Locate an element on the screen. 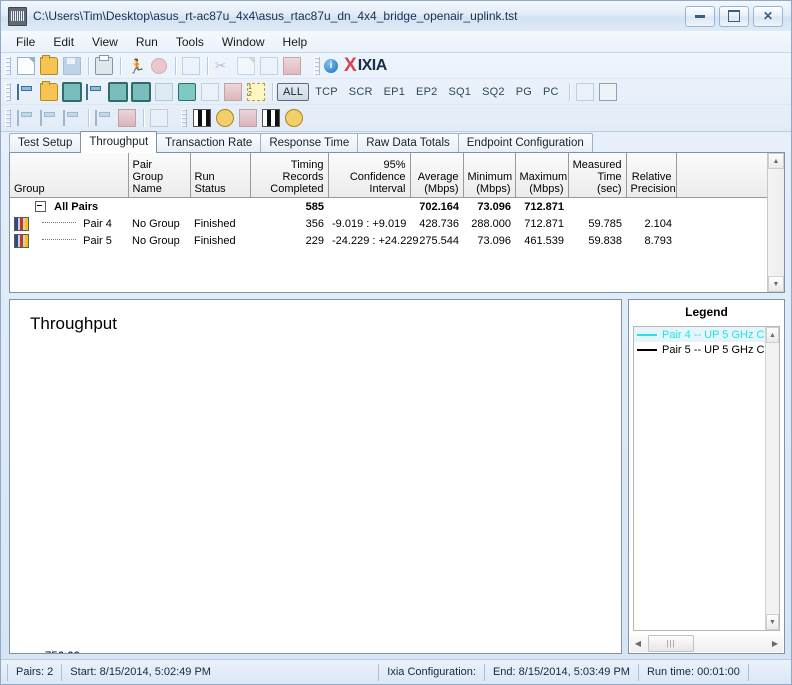 The image size is (792, 685). compare-button is located at coordinates (233, 92).